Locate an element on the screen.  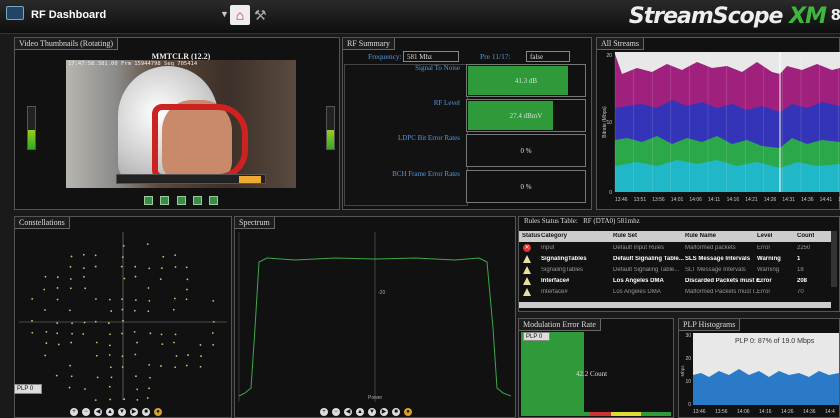
spectrum-color-icon: ● is located at coordinates (408, 412).